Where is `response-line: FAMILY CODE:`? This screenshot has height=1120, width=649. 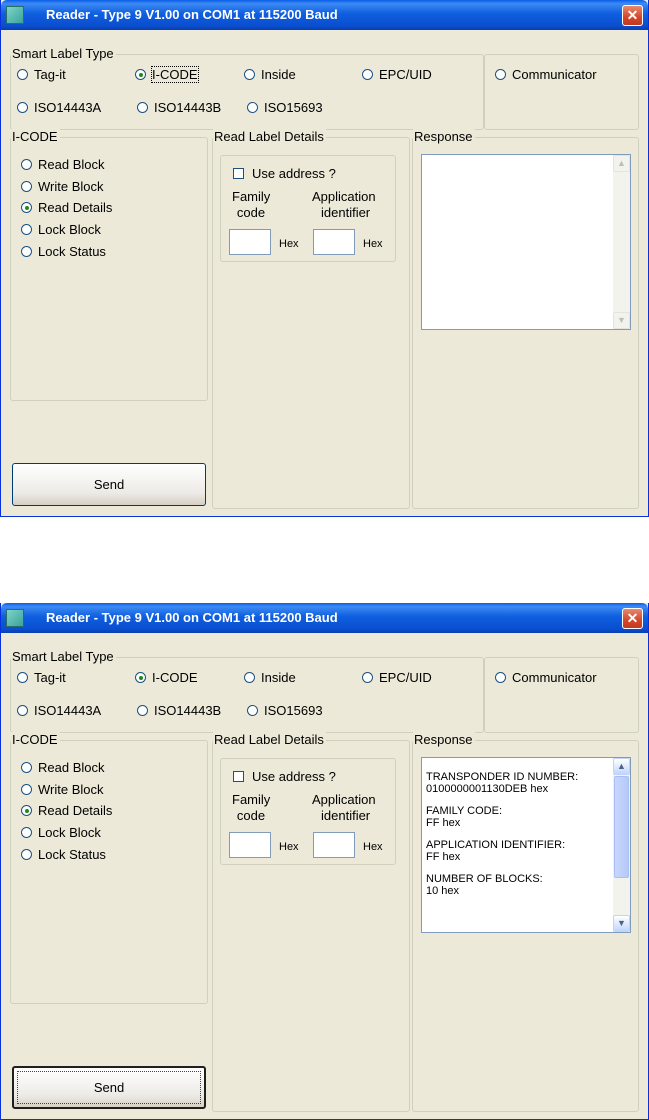 response-line: FAMILY CODE: is located at coordinates (464, 811).